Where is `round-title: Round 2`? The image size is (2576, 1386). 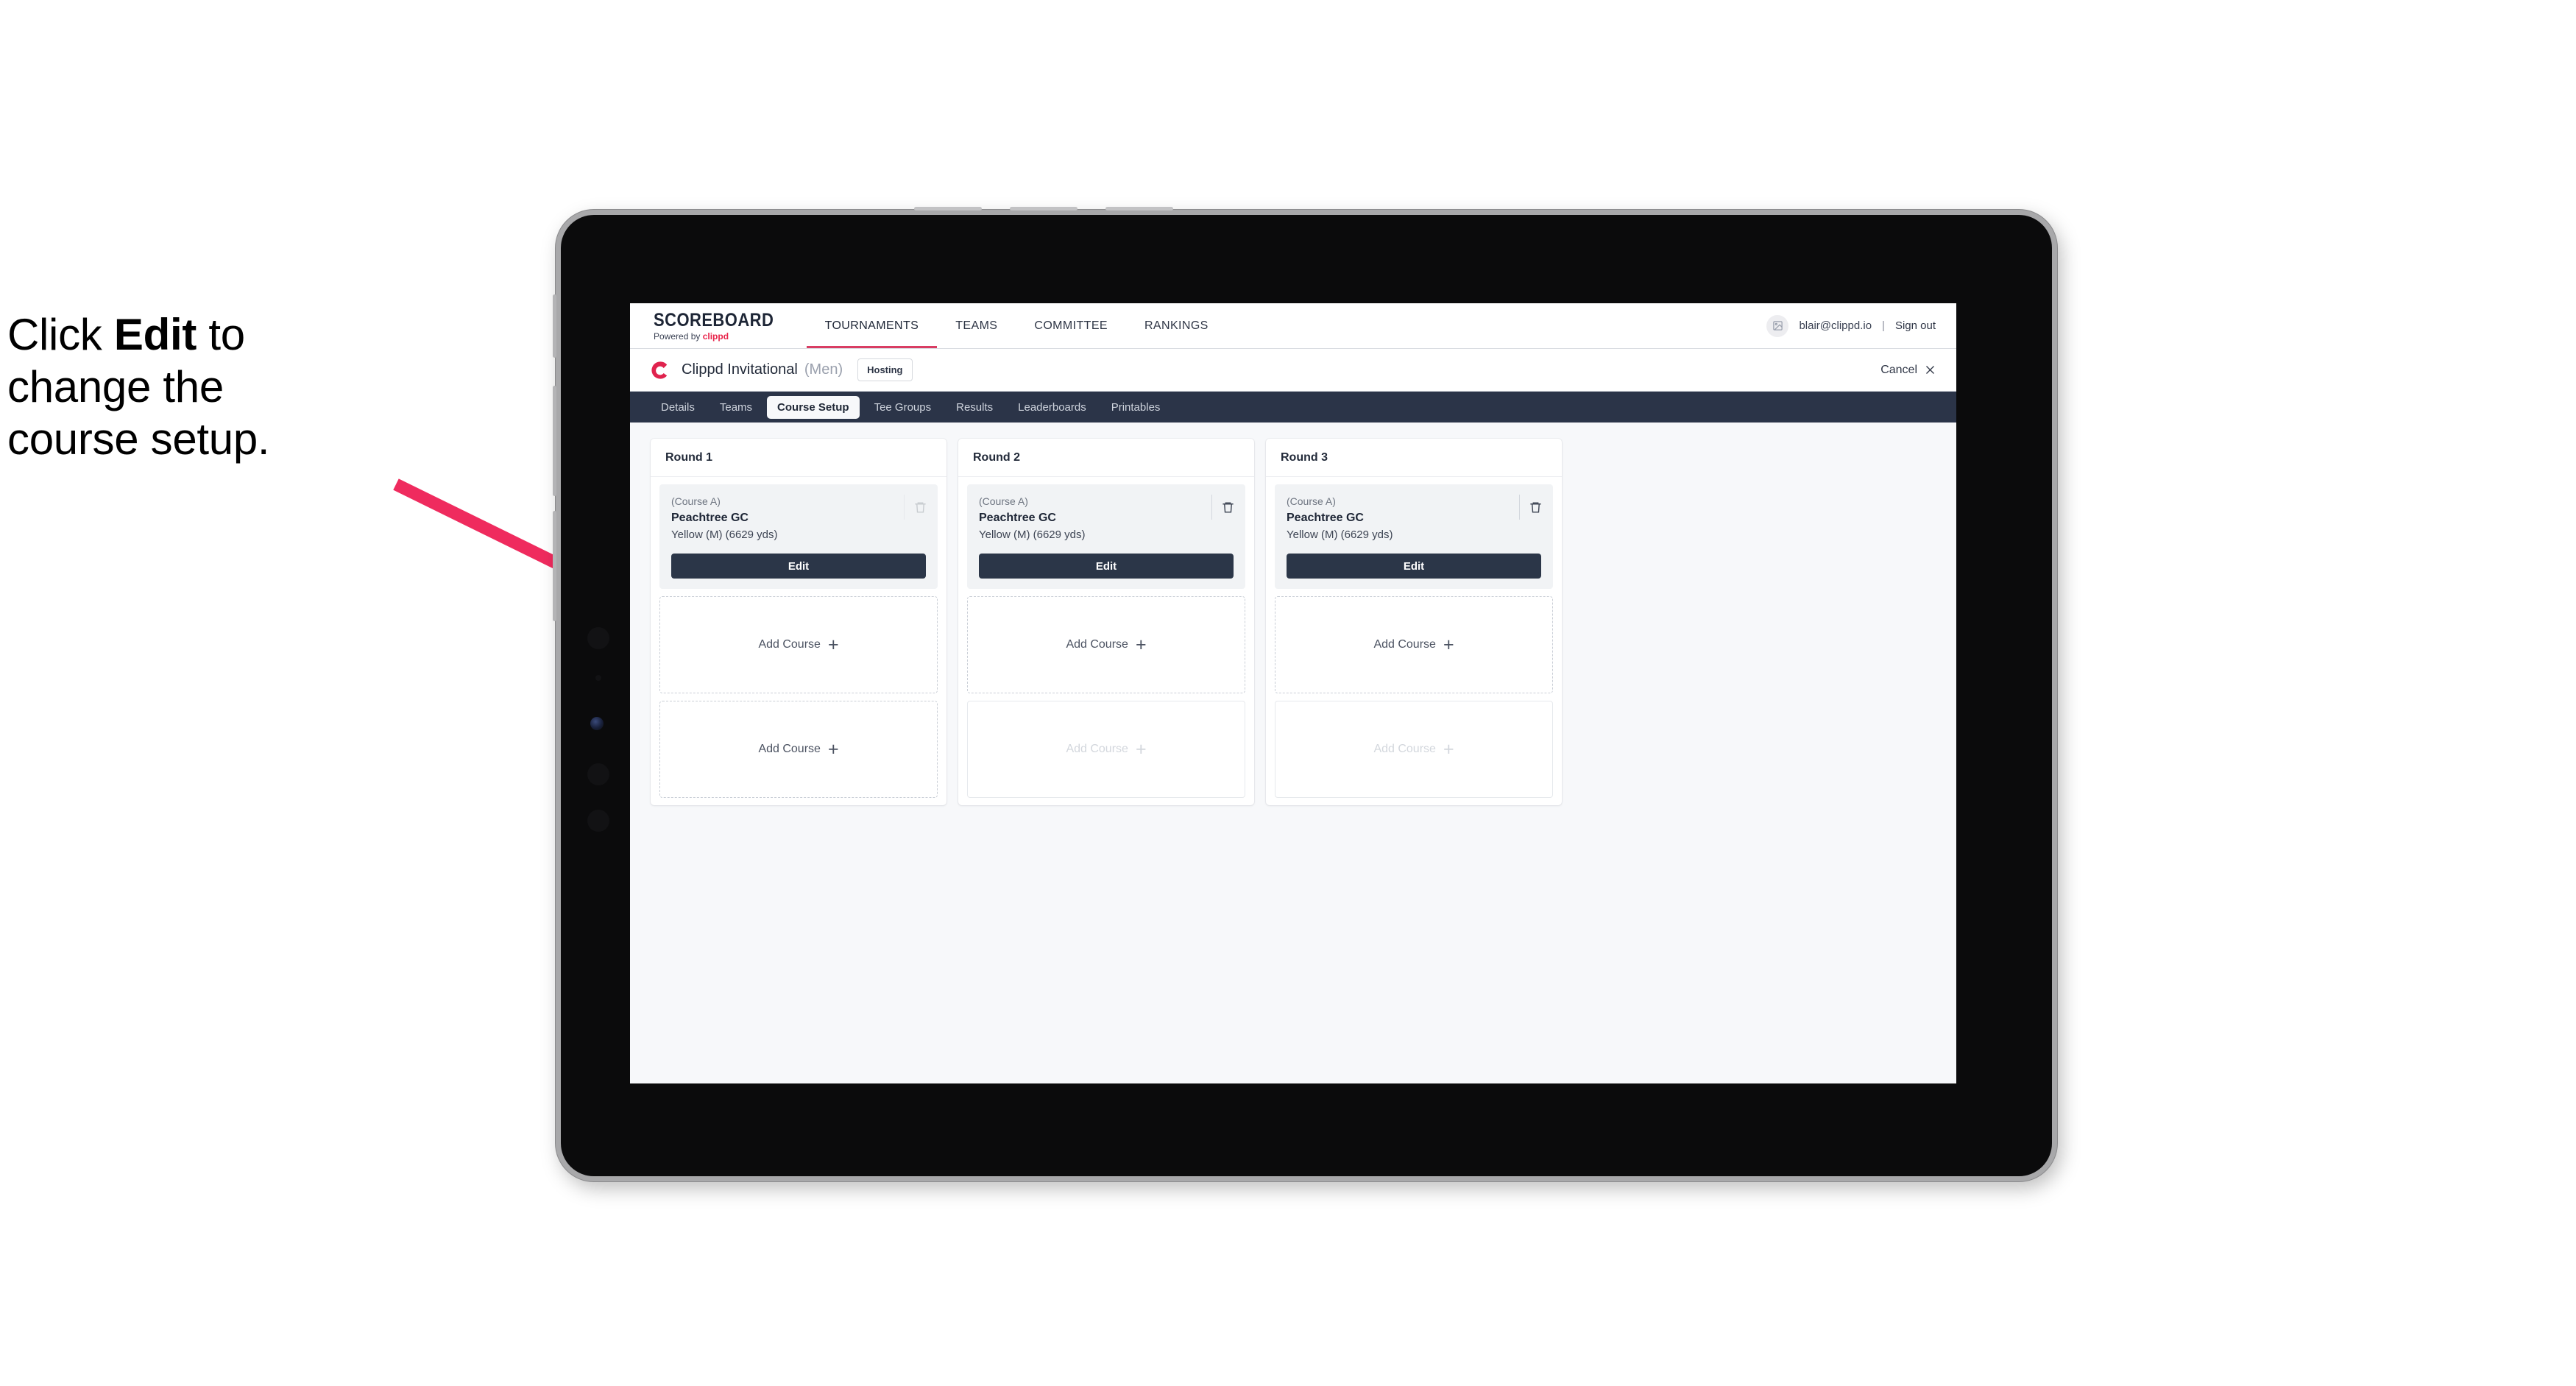
round-title: Round 2 is located at coordinates (1106, 458).